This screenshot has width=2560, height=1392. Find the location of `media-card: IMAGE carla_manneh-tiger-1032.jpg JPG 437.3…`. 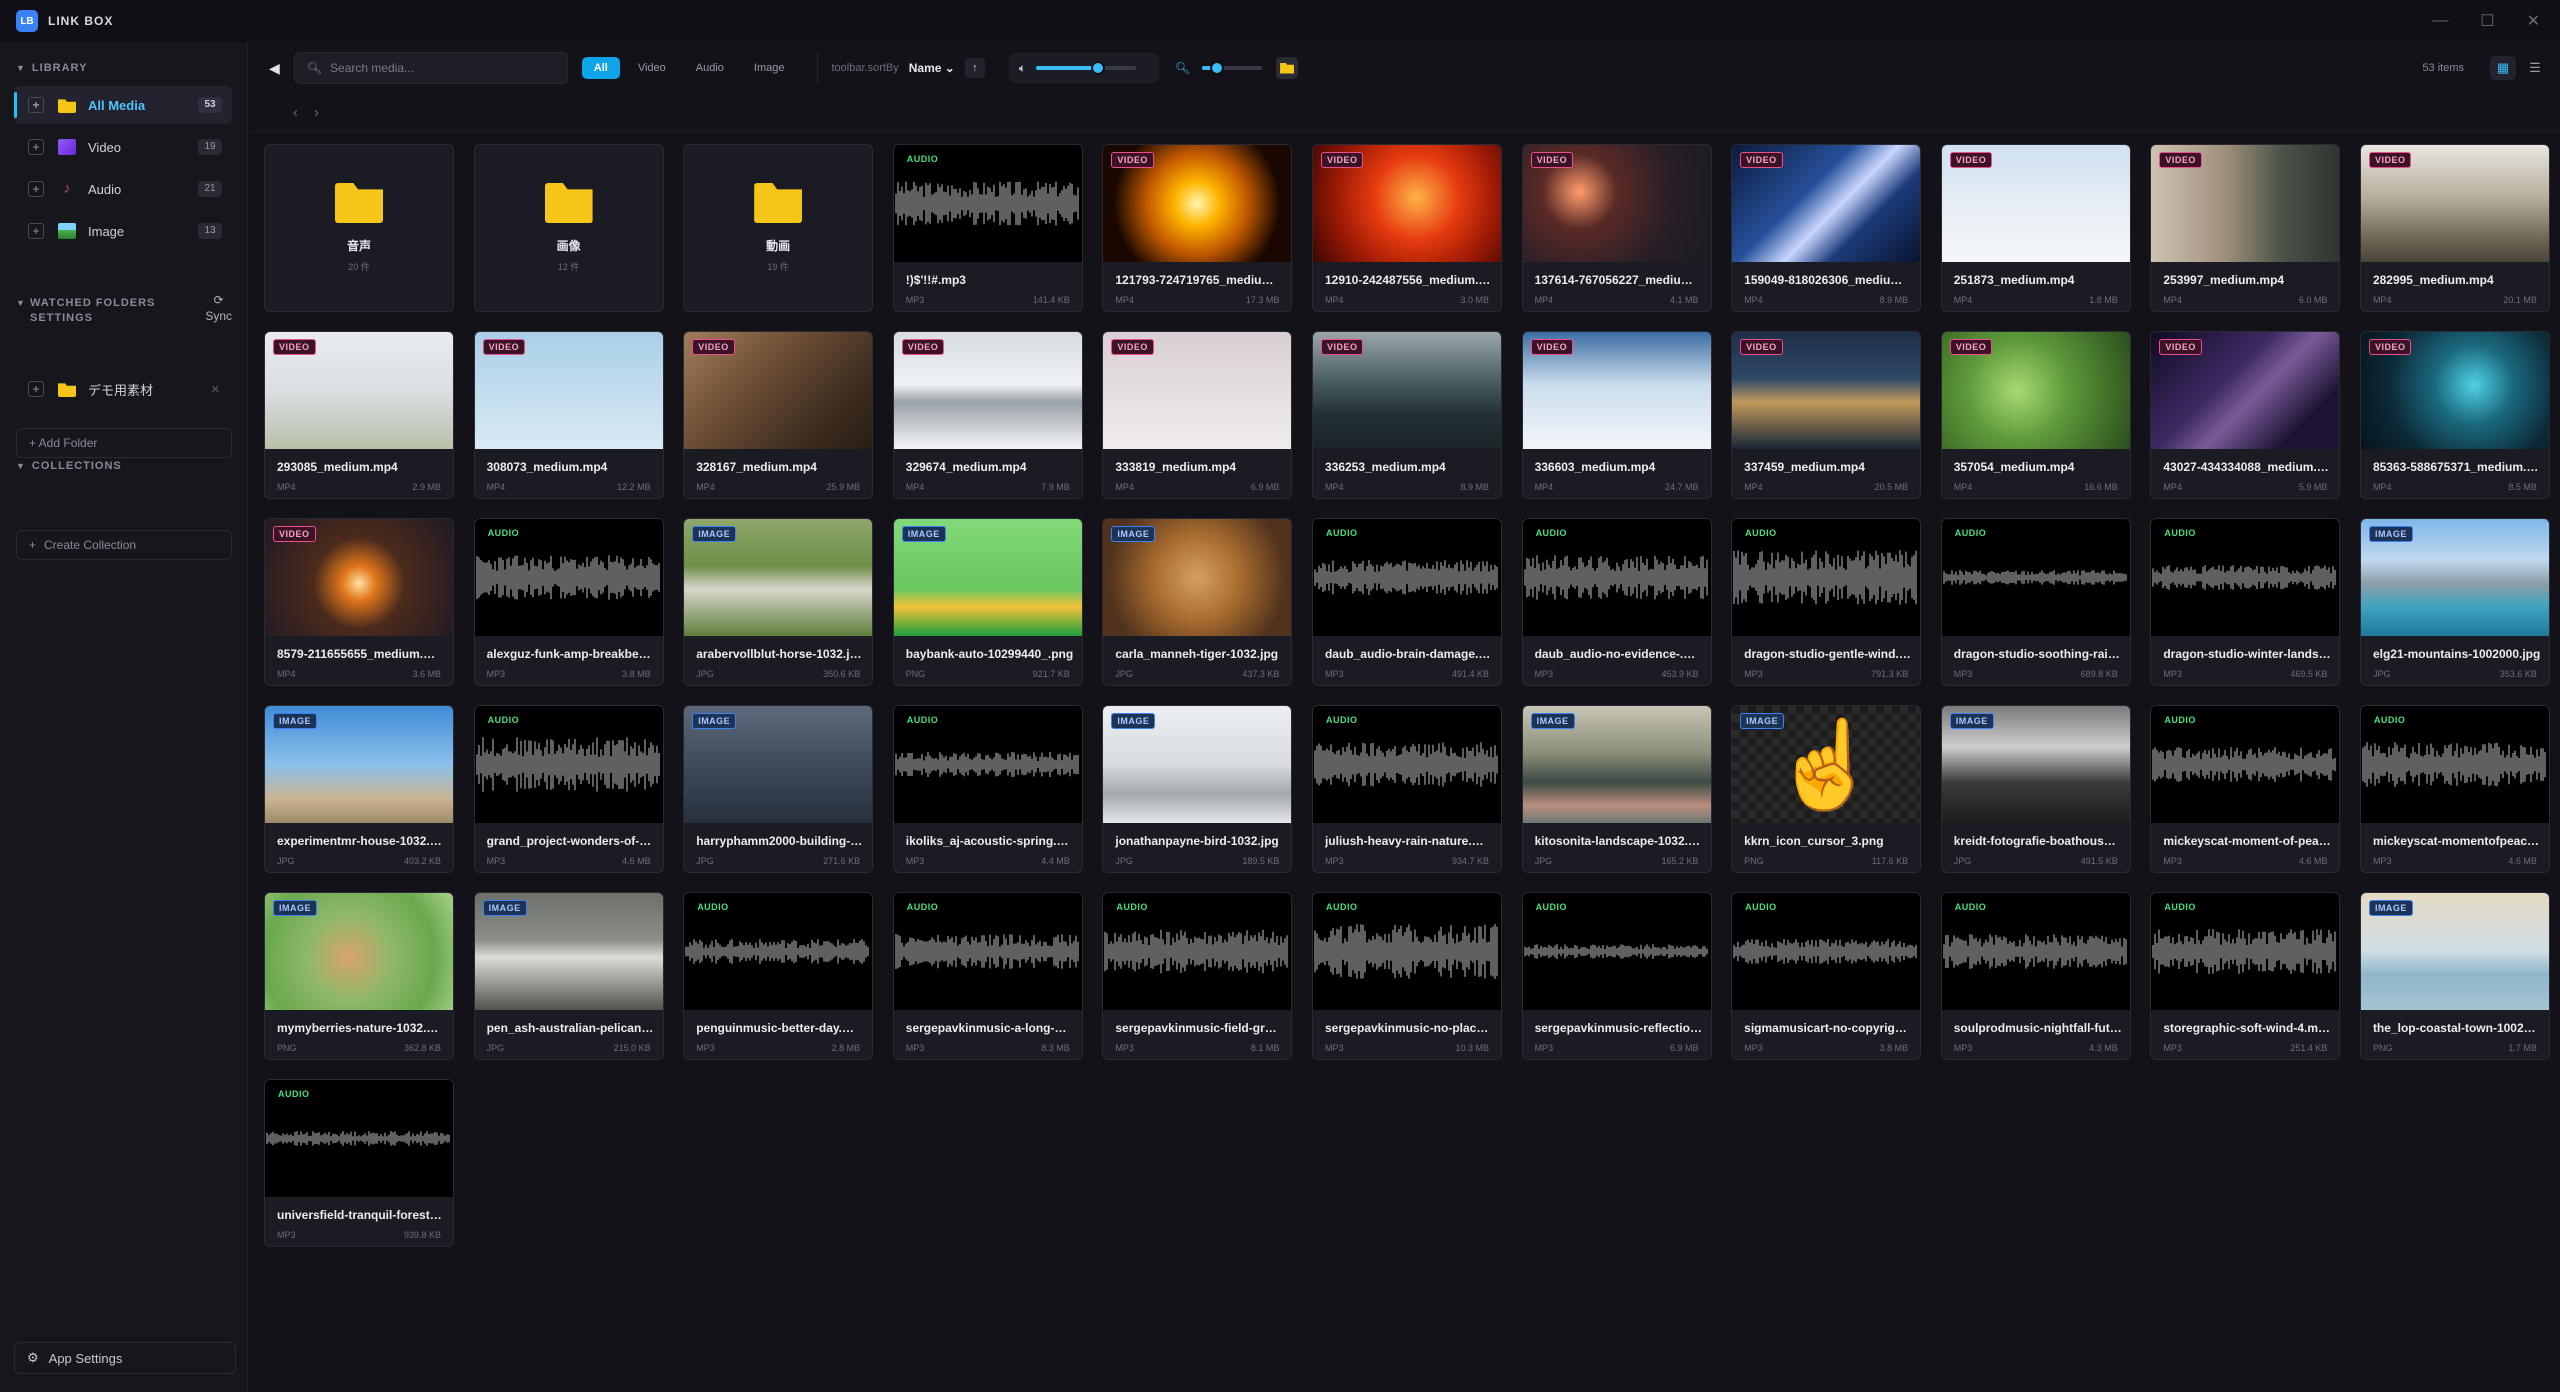

media-card: IMAGE carla_manneh-tiger-1032.jpg JPG 437.3… is located at coordinates (1197, 602).